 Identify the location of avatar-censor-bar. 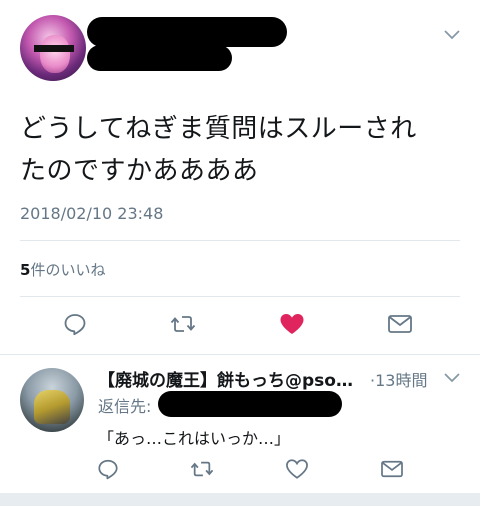
(54, 48).